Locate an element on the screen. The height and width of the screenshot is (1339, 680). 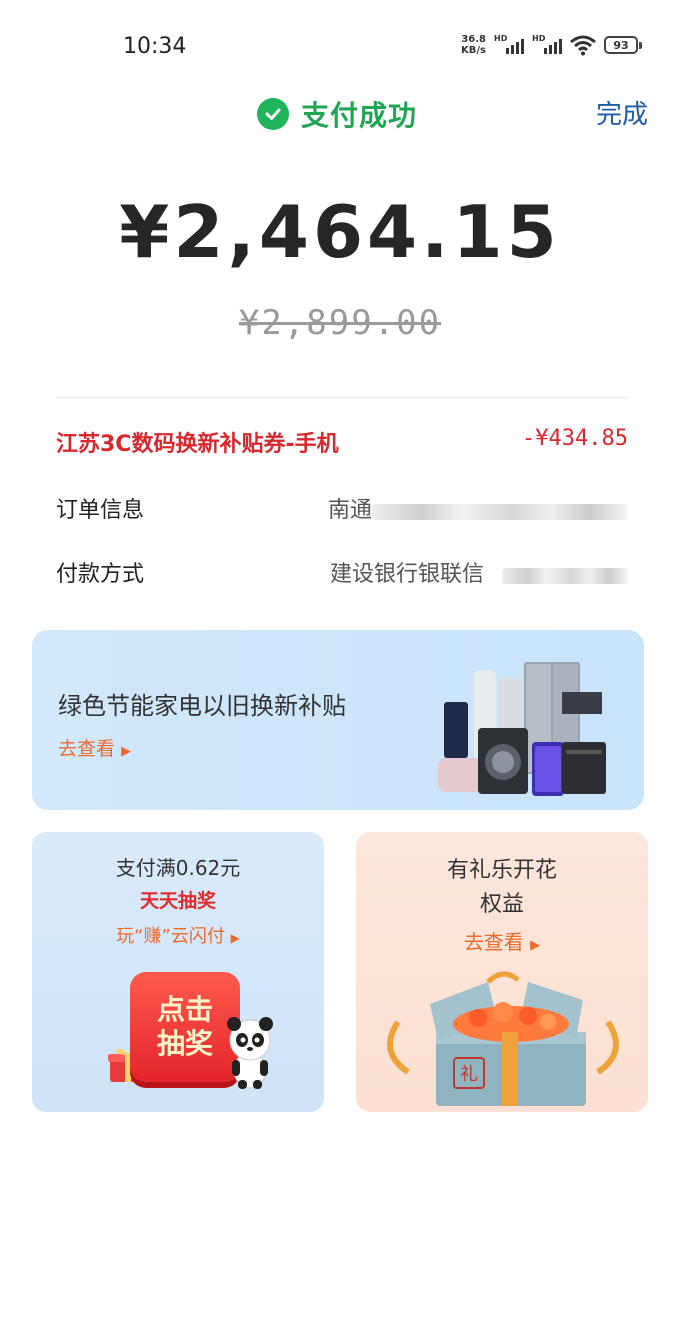
done-button: 完成 is located at coordinates (622, 112).